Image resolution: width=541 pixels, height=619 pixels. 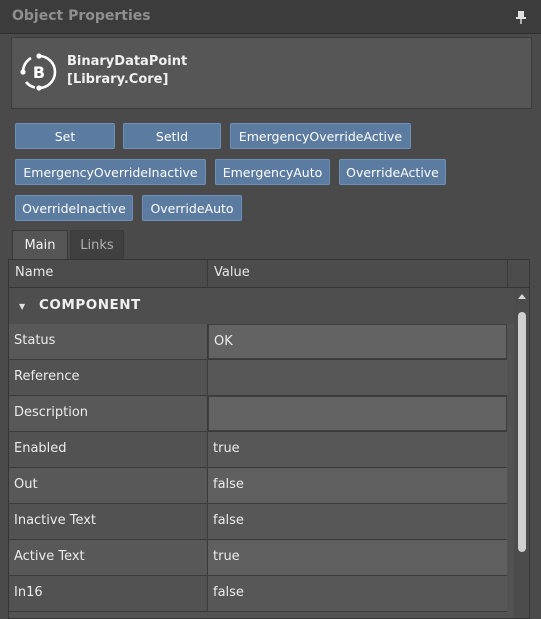 What do you see at coordinates (258, 450) in the screenshot?
I see `property-row-enabled: Enabled true` at bounding box center [258, 450].